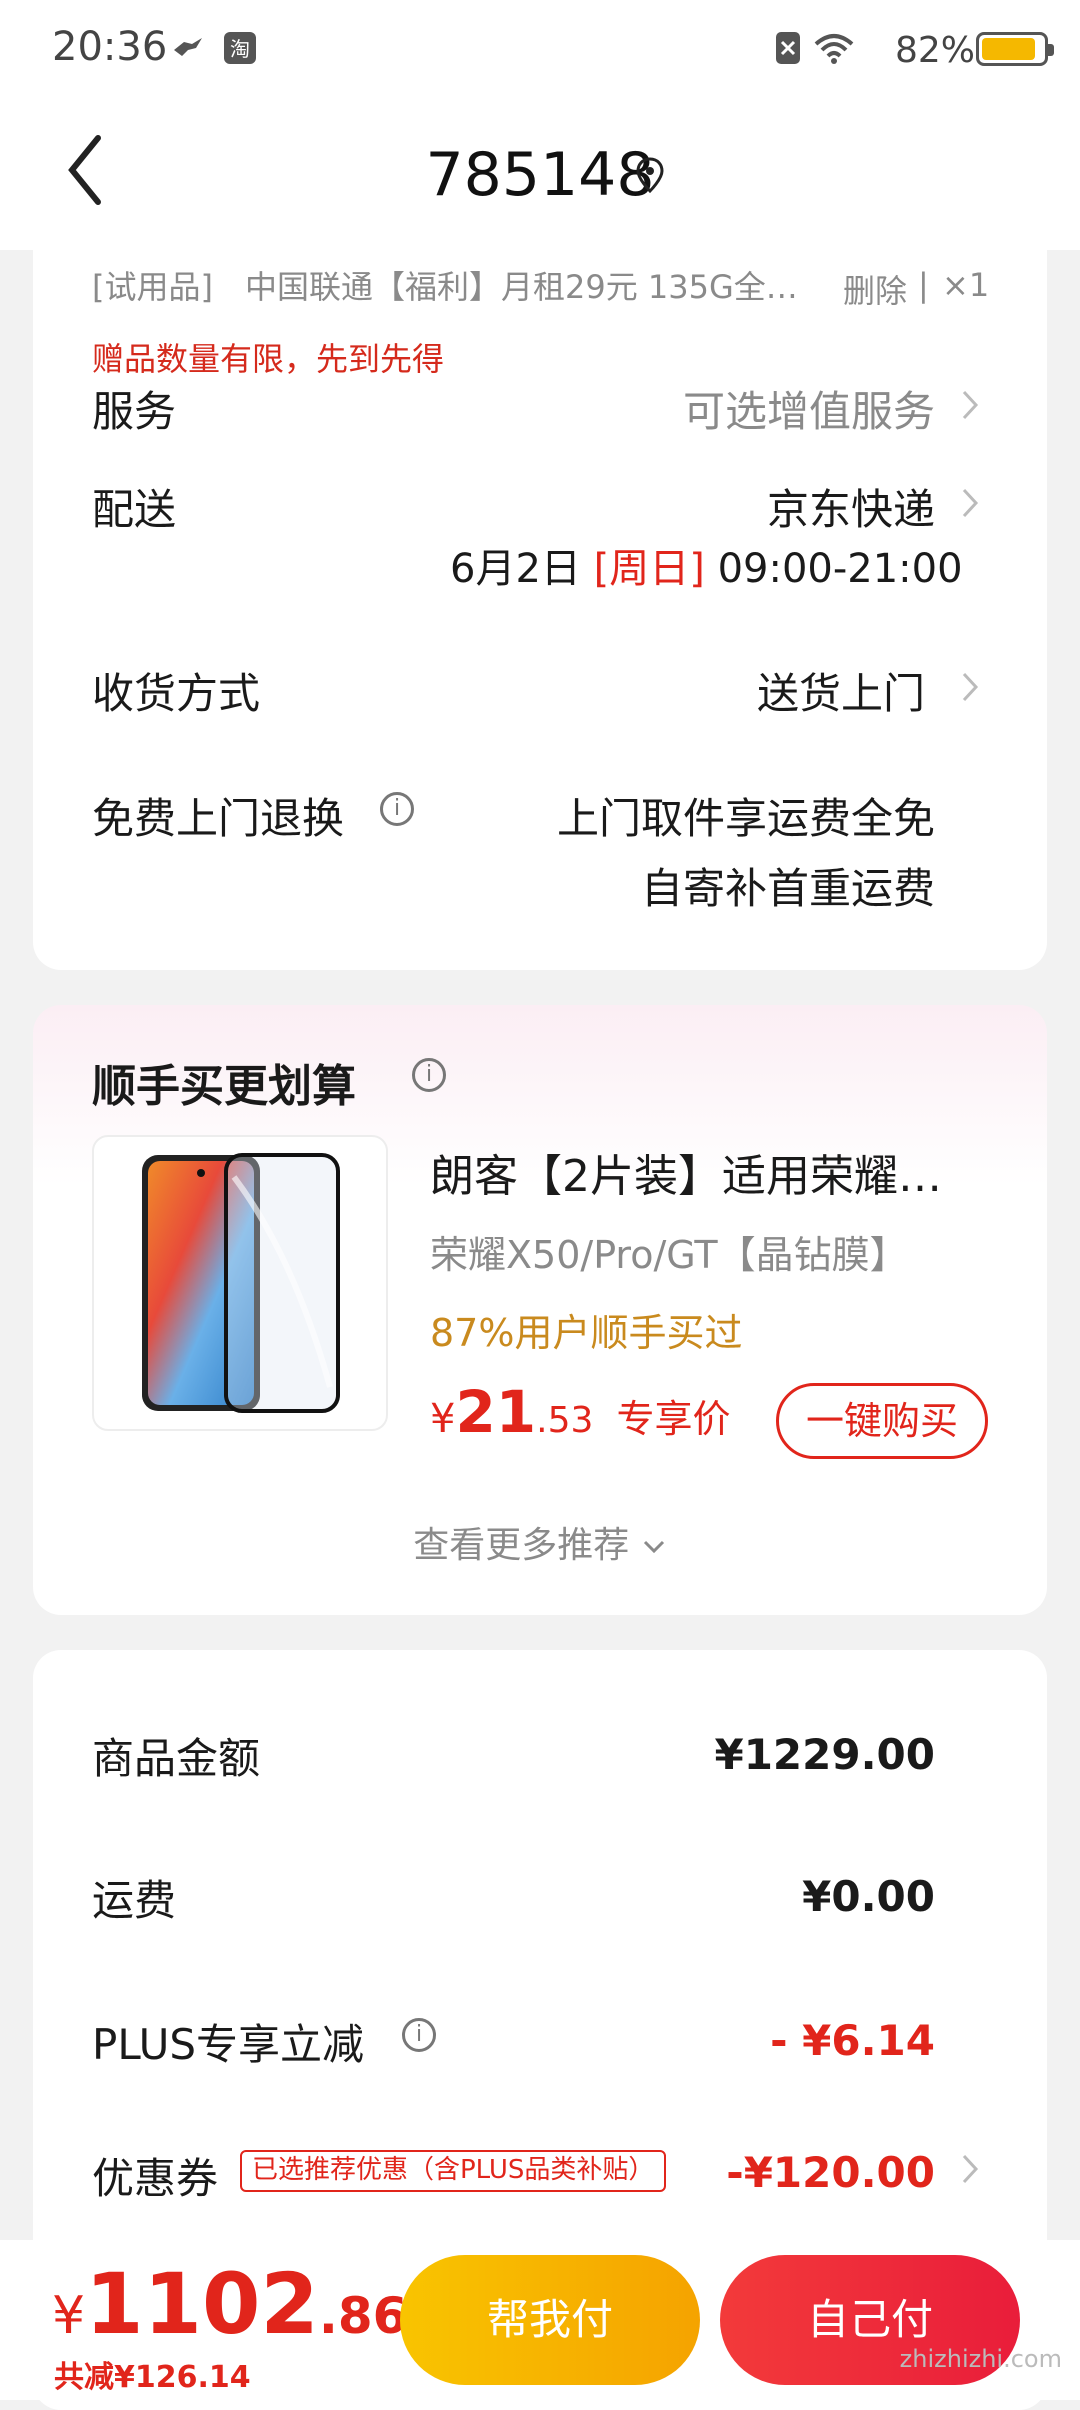 This screenshot has width=1080, height=2410. What do you see at coordinates (228, 2044) in the screenshot?
I see `plus-discount-label: PLUS专享立减` at bounding box center [228, 2044].